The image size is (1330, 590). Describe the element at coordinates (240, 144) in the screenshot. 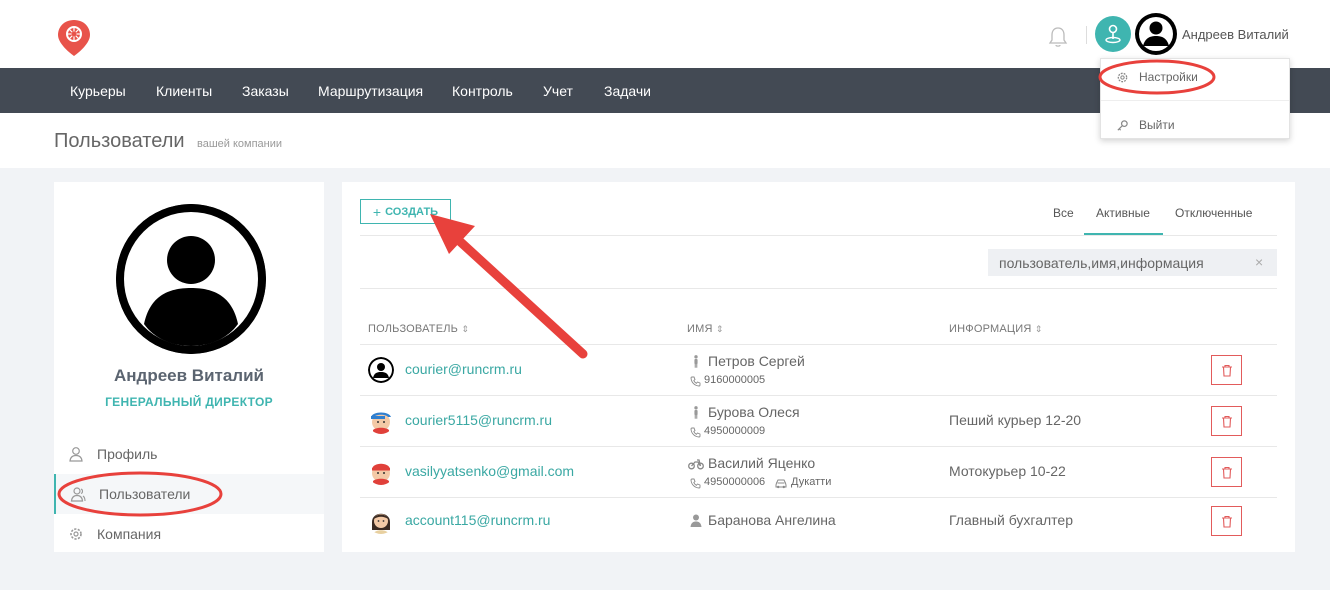

I see `page-subtitle: вашей компании` at that location.